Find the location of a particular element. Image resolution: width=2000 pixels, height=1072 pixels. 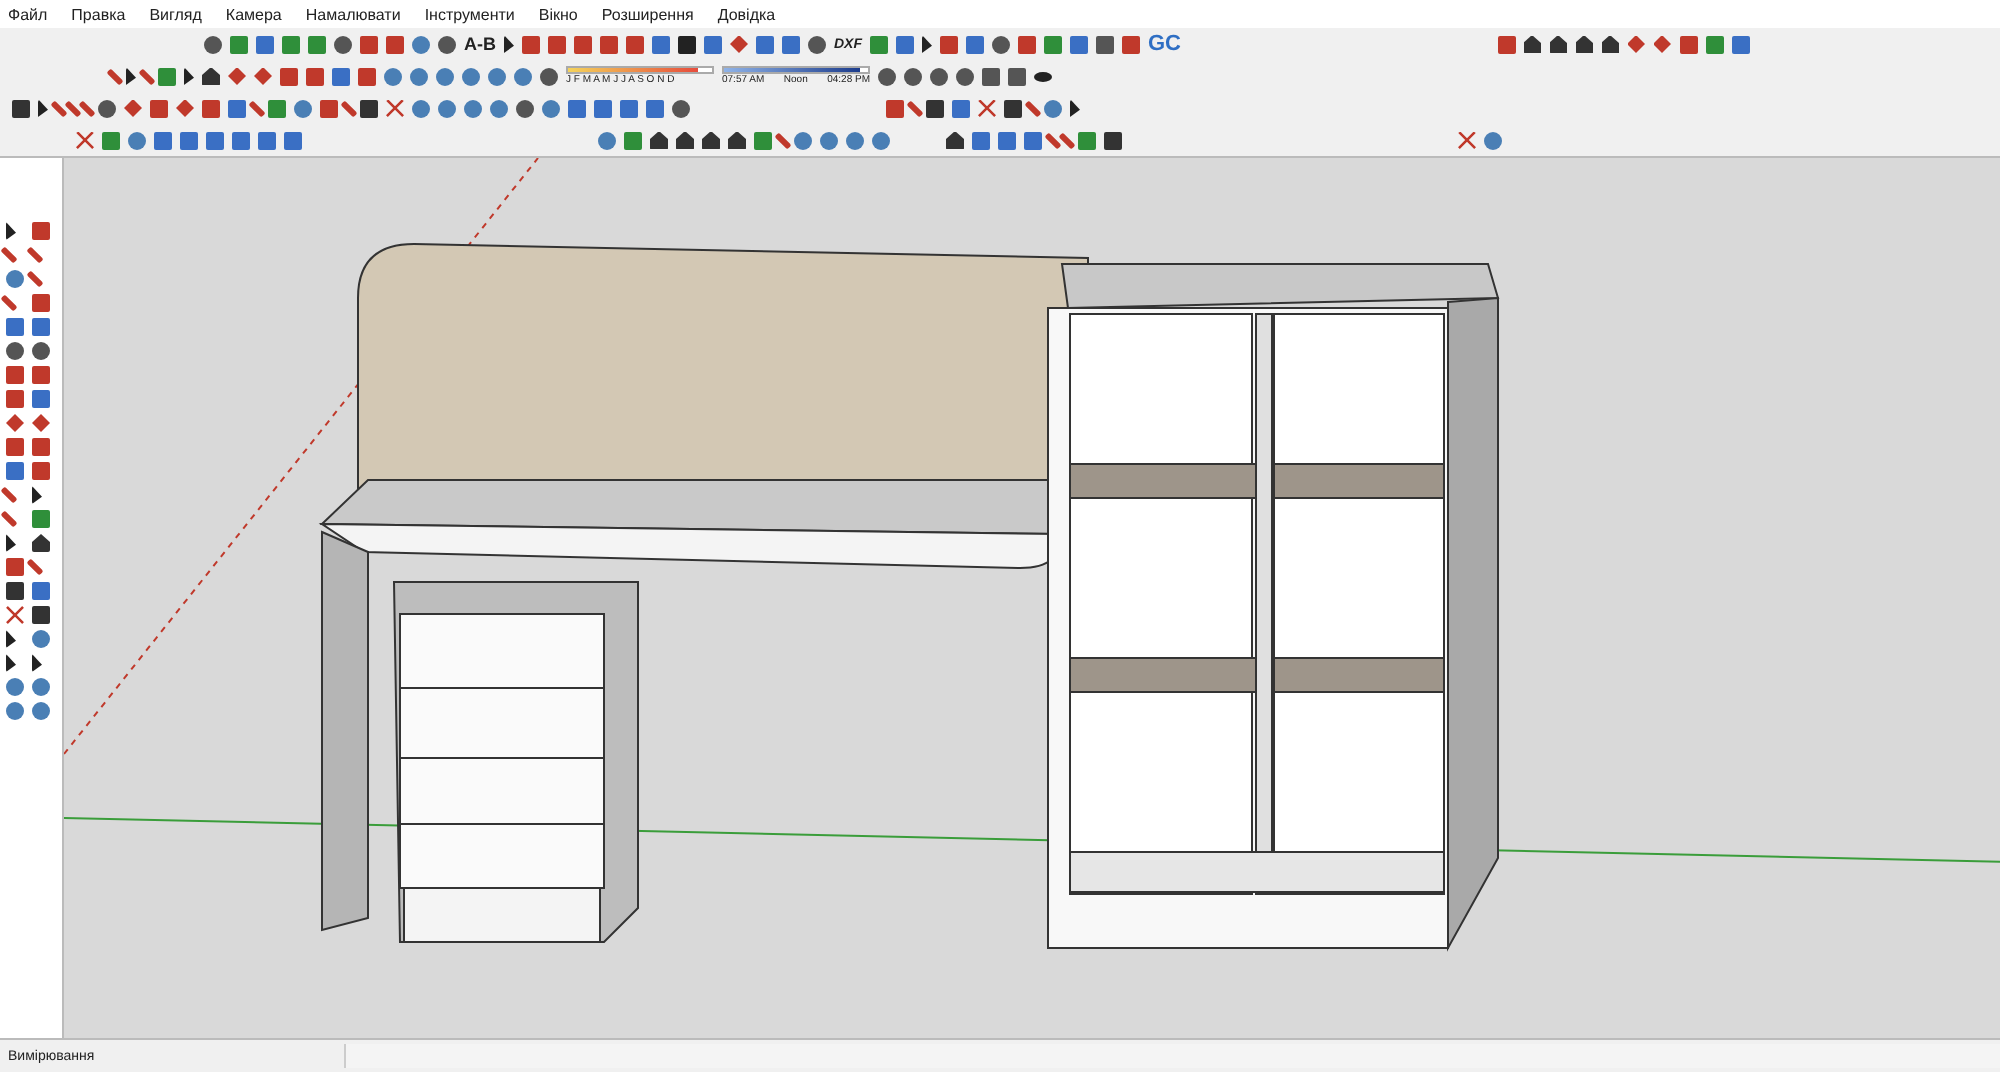

menu-item: Довідка is located at coordinates (746, 14).